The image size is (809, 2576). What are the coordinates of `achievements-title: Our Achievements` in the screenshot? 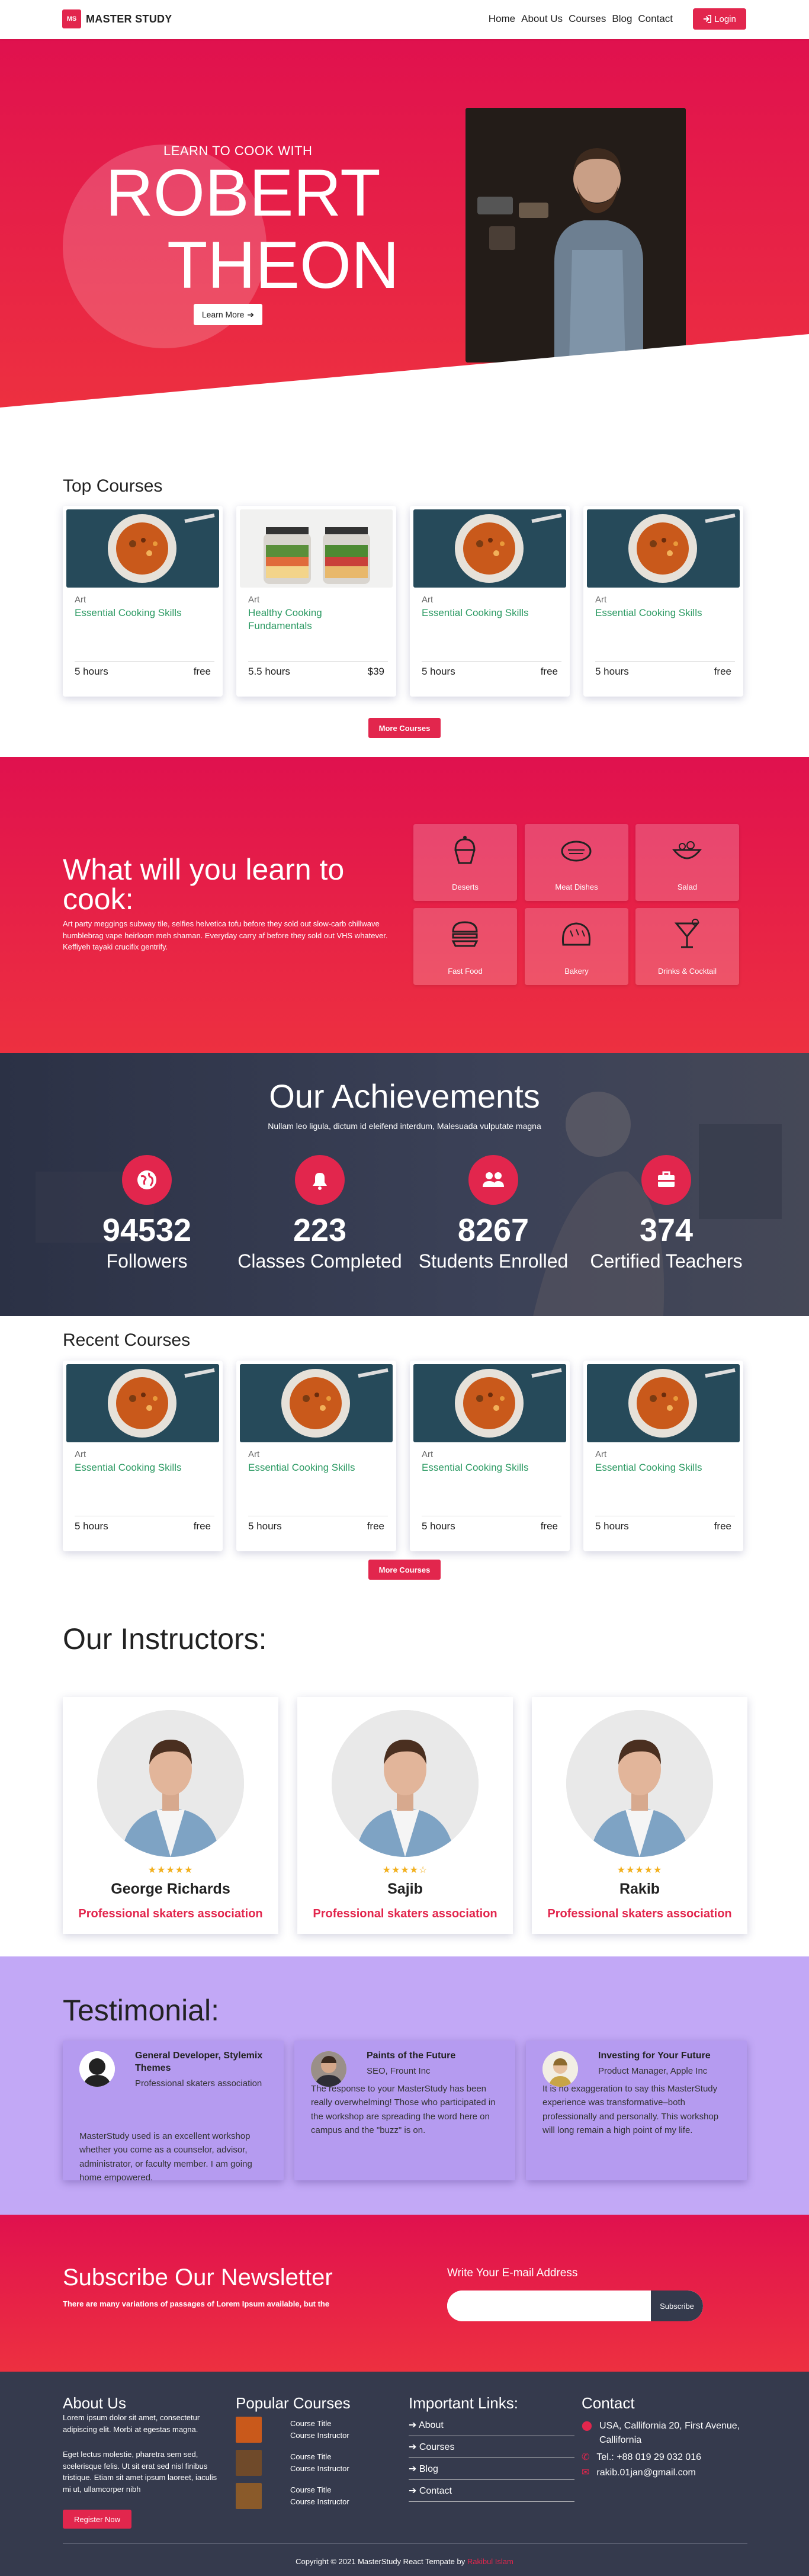 It's located at (404, 1096).